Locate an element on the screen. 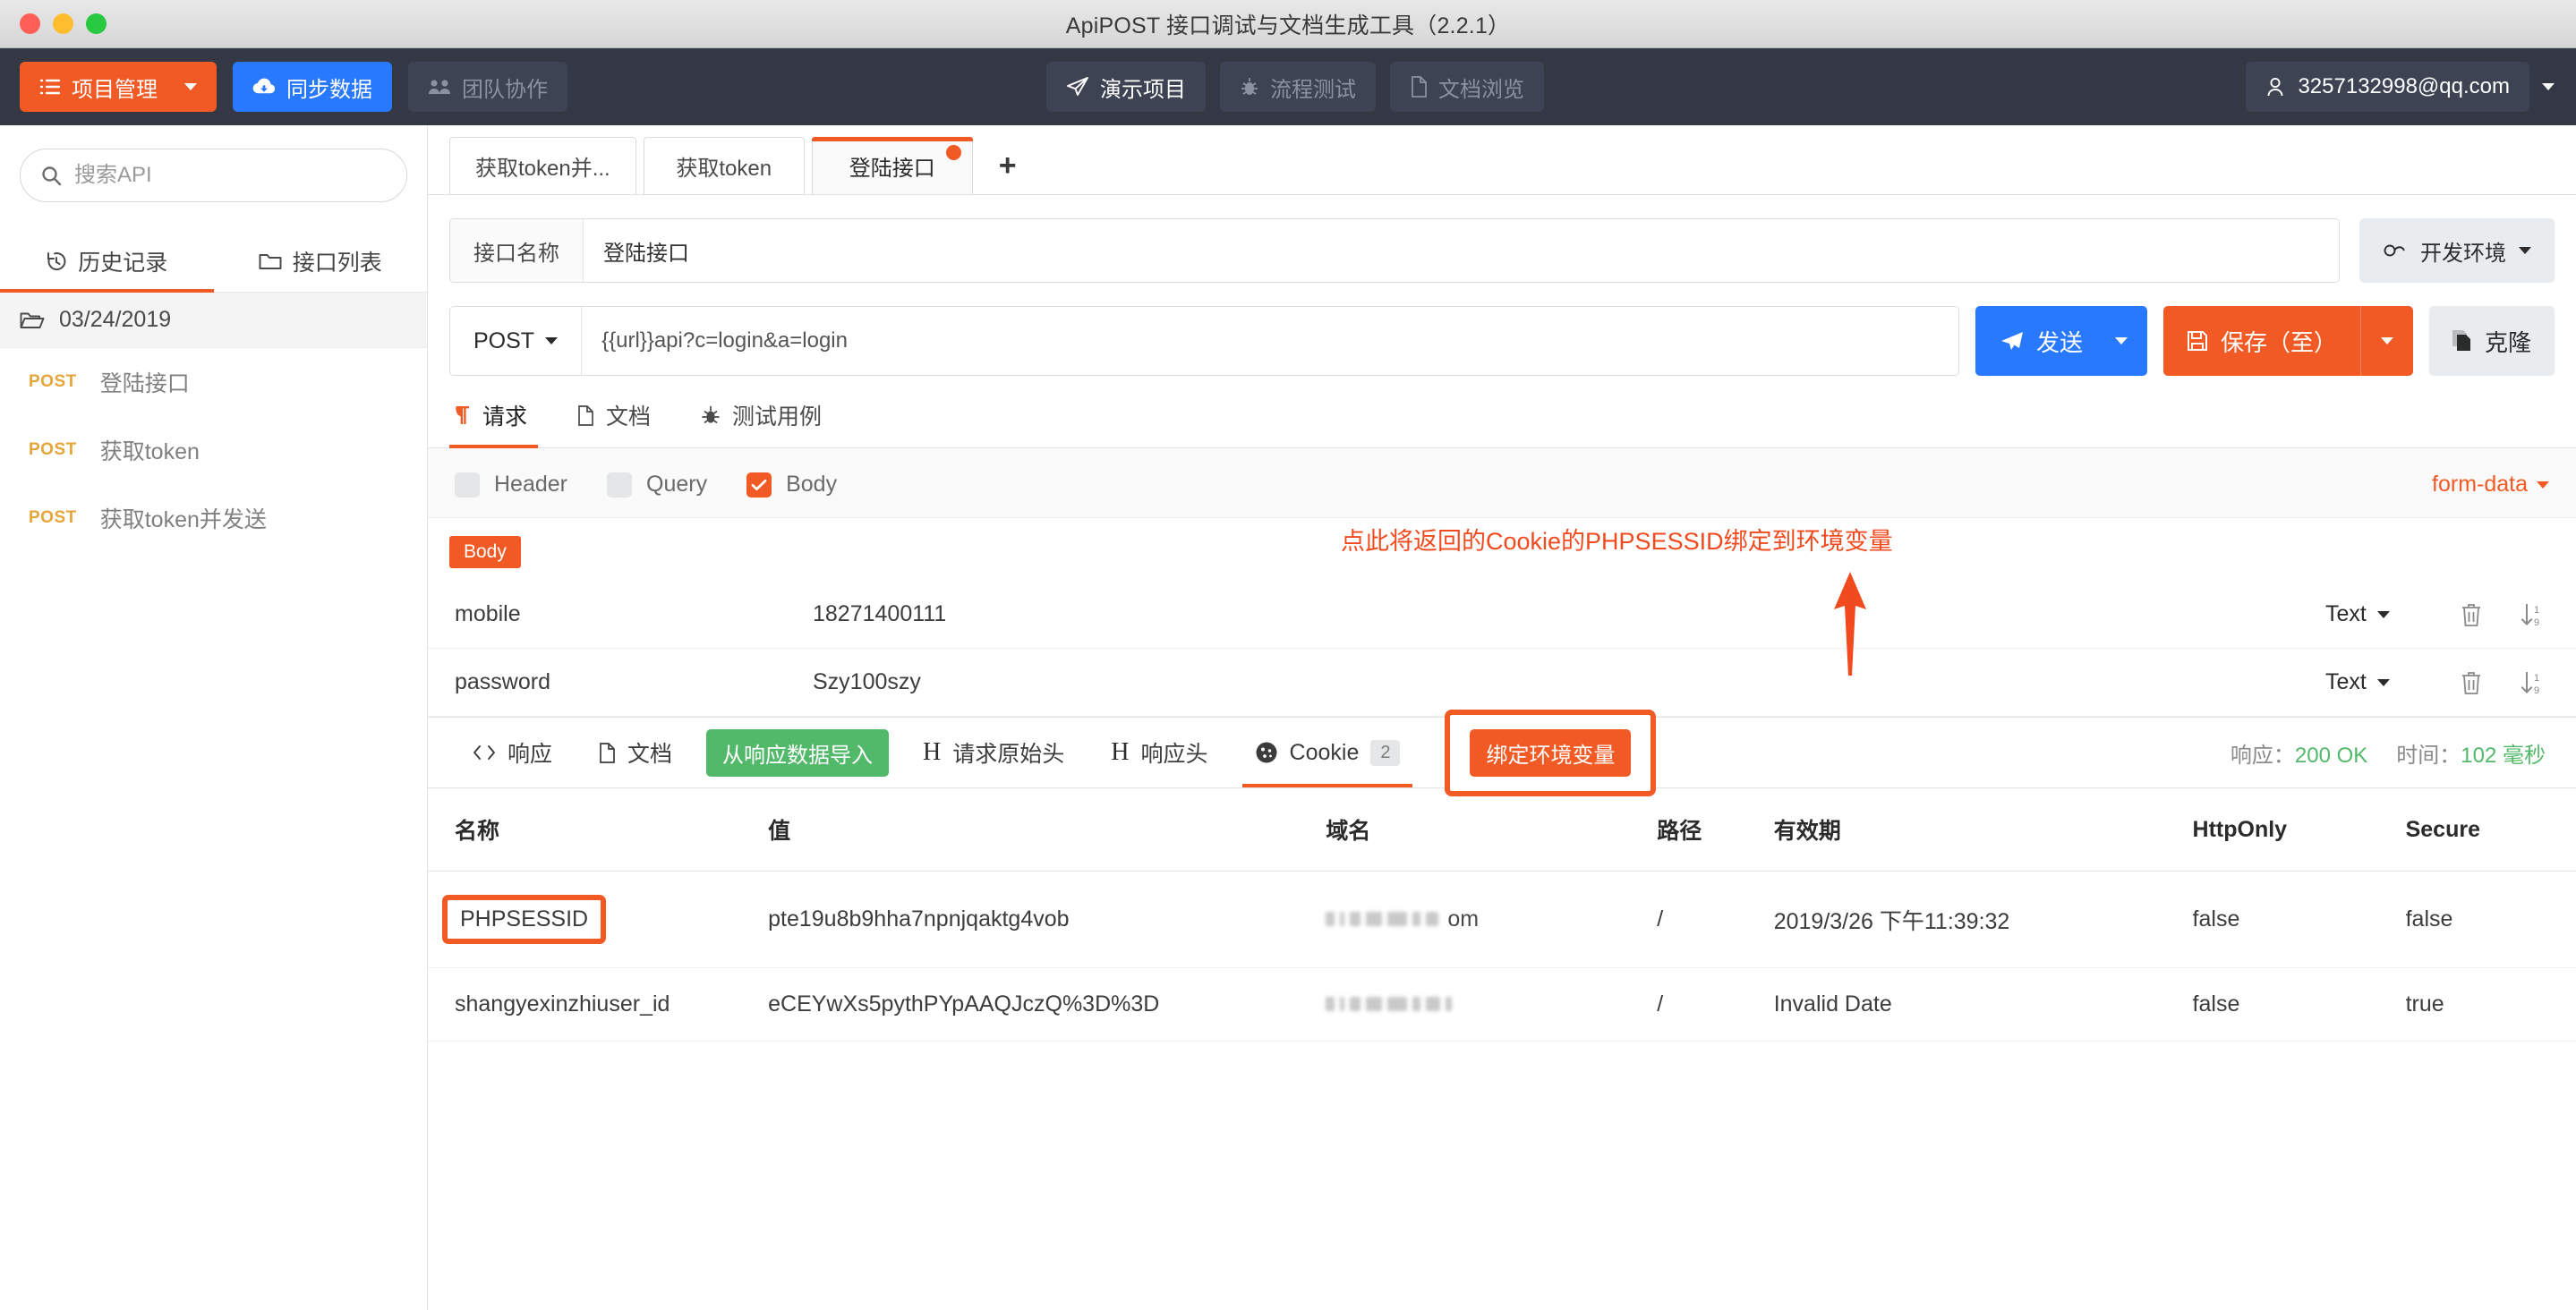  account-chevron-down-icon is located at coordinates (2548, 87).